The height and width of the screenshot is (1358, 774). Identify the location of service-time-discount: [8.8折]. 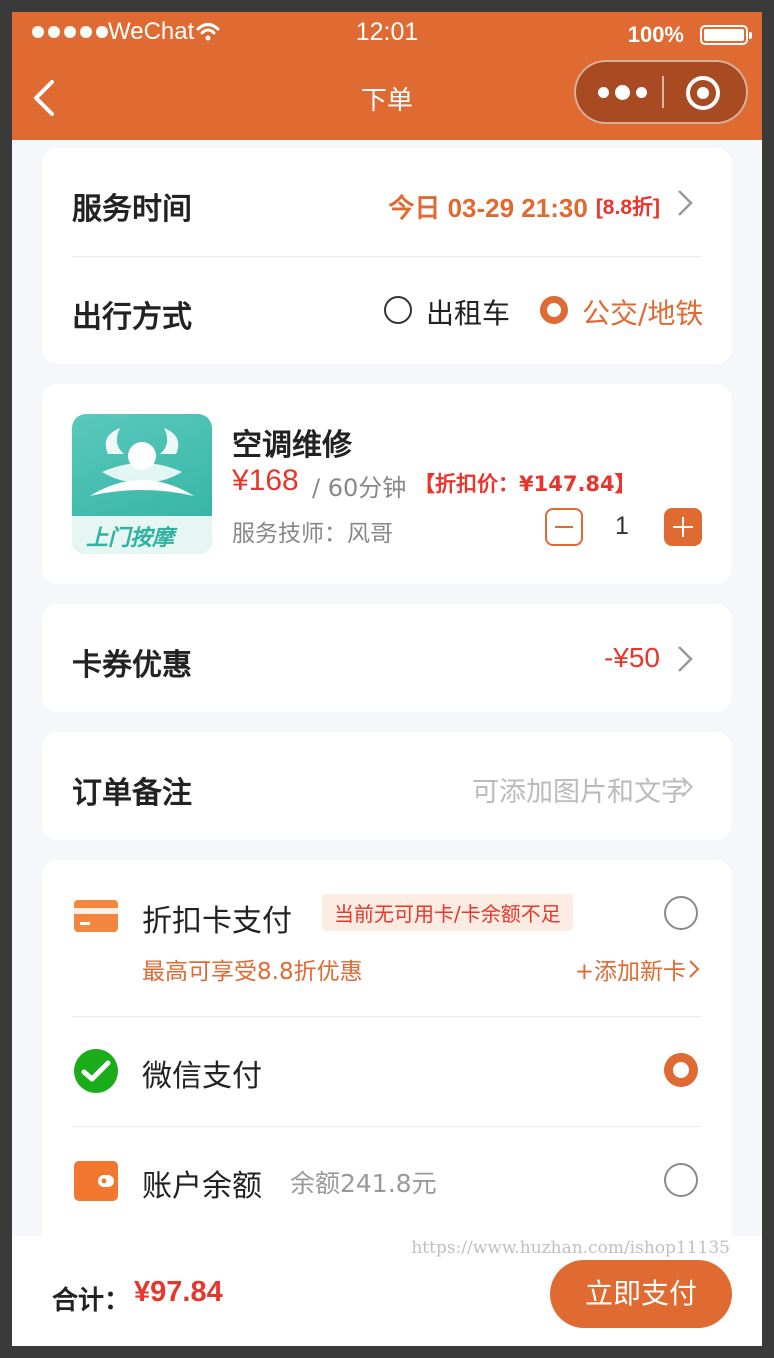
(627, 207).